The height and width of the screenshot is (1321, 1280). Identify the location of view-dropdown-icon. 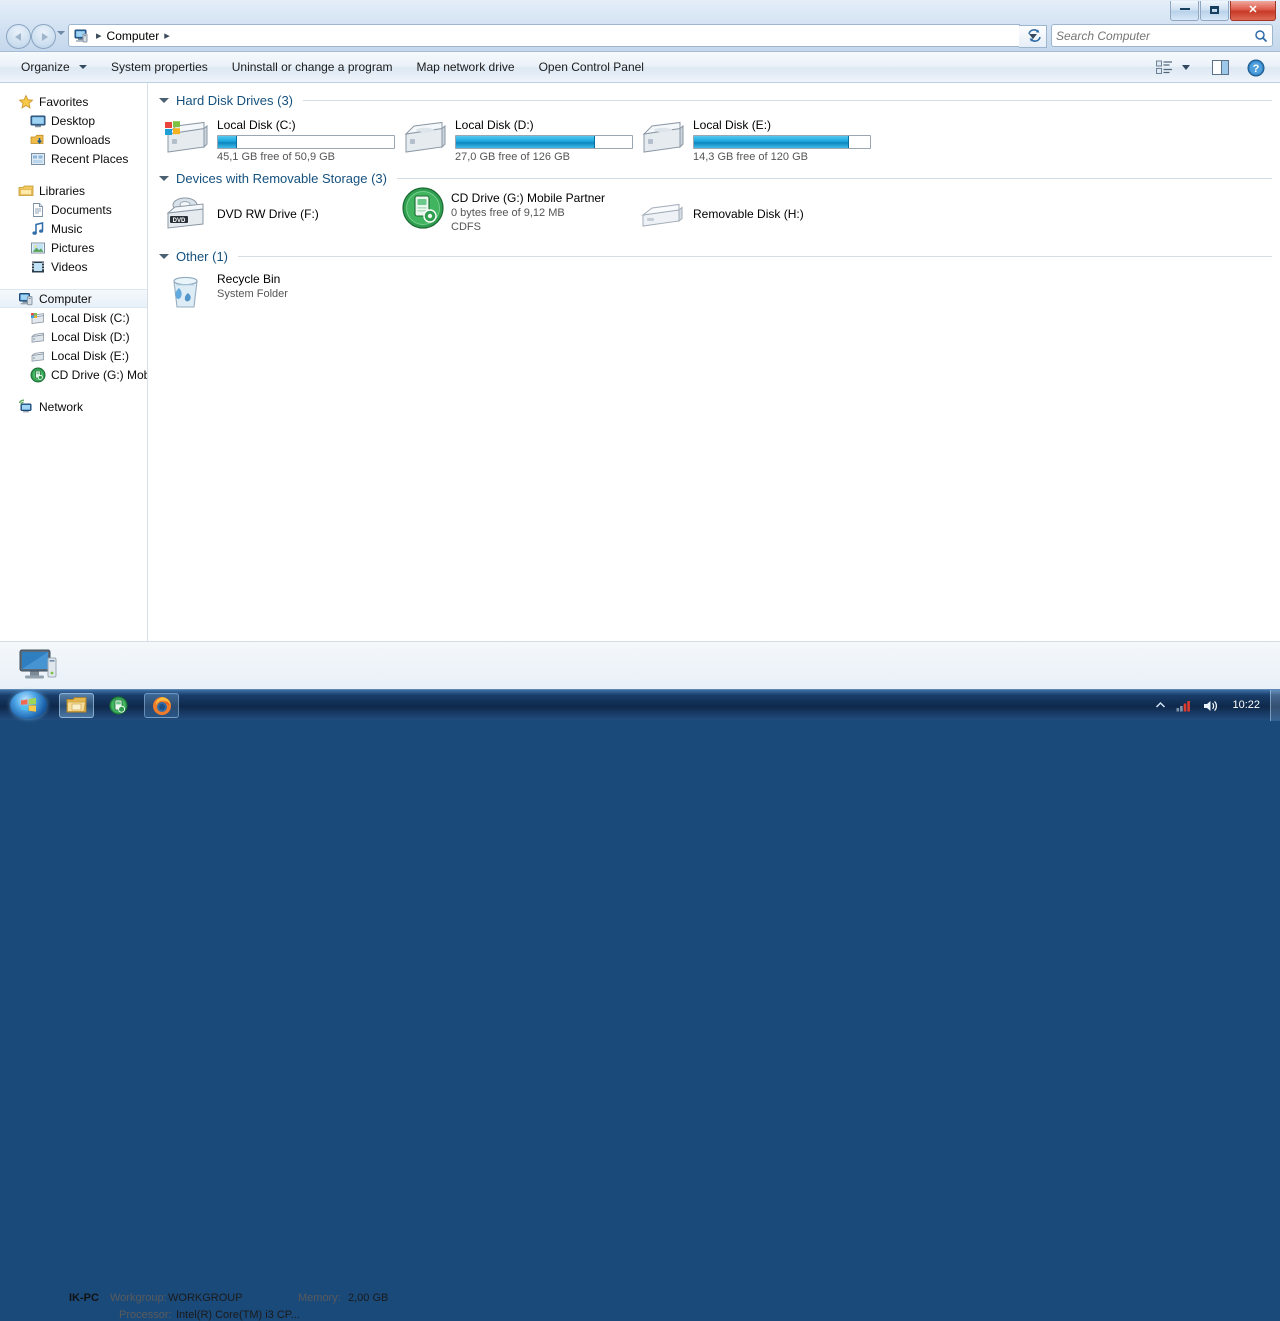
(1186, 68).